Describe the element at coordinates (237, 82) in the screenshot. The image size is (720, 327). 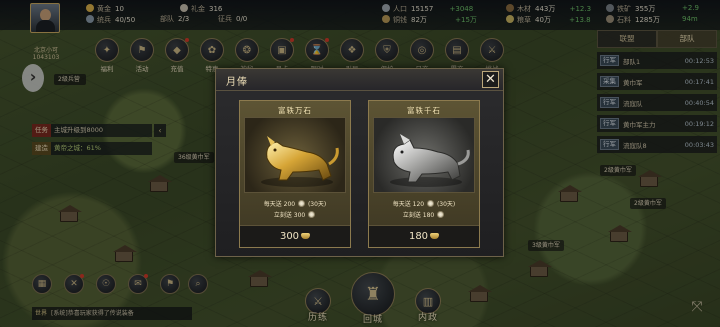
I see `dialog-title: 月俸` at that location.